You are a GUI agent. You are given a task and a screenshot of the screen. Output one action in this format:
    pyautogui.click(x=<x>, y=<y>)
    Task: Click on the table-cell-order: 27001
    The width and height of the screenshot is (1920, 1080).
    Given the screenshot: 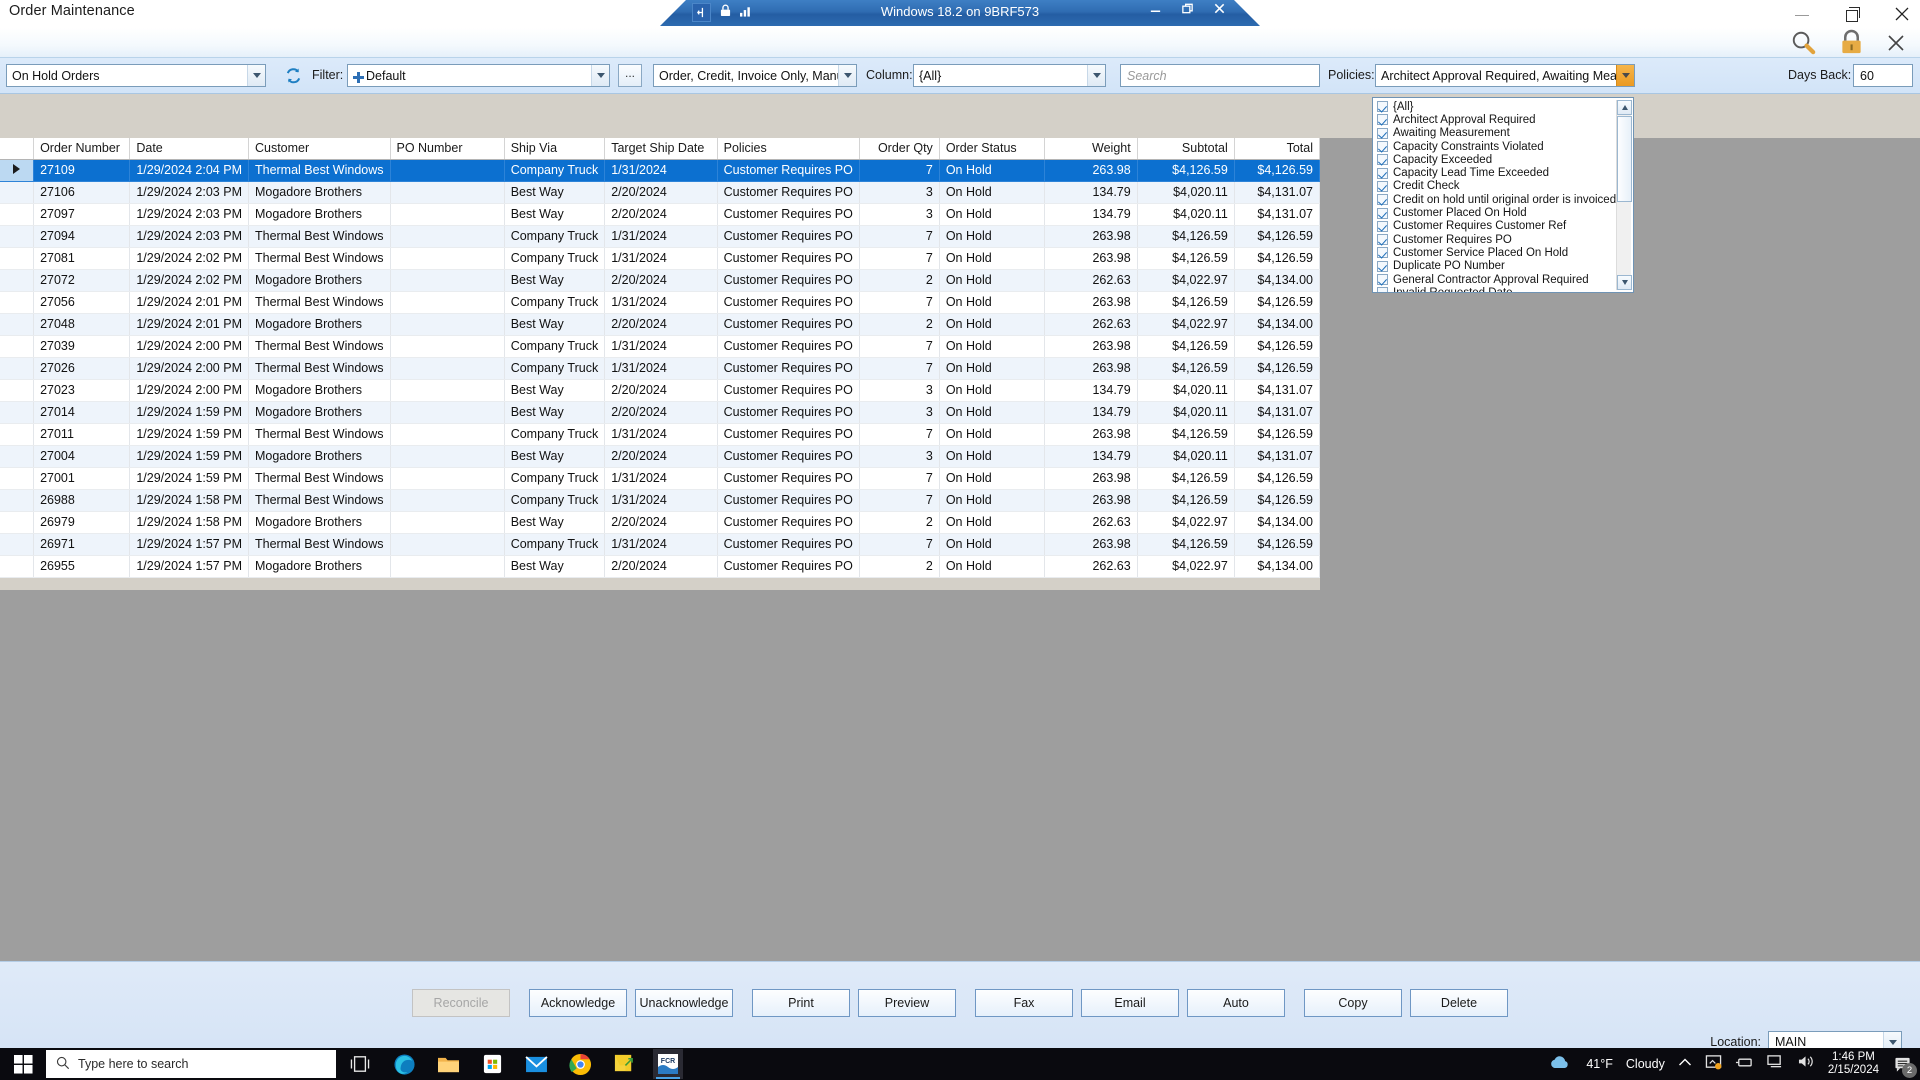 What is the action you would take?
    pyautogui.click(x=82, y=478)
    